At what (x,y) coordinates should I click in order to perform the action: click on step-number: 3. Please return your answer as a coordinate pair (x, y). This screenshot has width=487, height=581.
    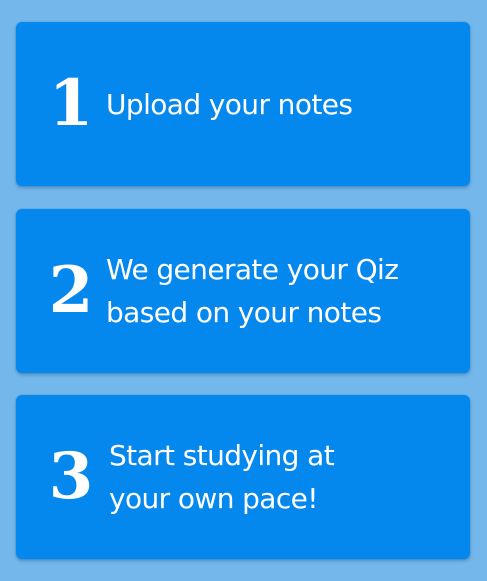
    Looking at the image, I should click on (71, 476).